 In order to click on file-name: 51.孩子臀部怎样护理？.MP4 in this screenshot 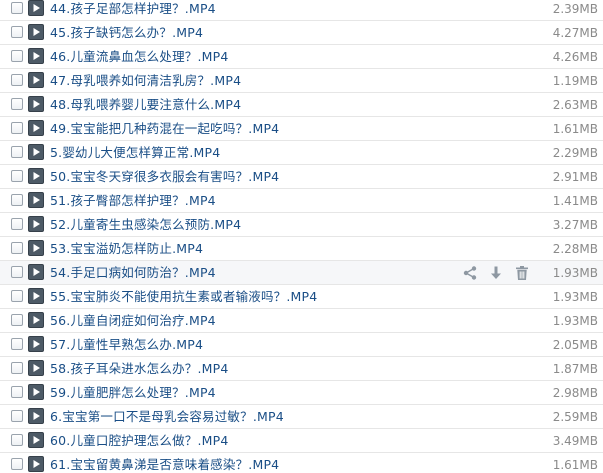, I will do `click(133, 201)`.